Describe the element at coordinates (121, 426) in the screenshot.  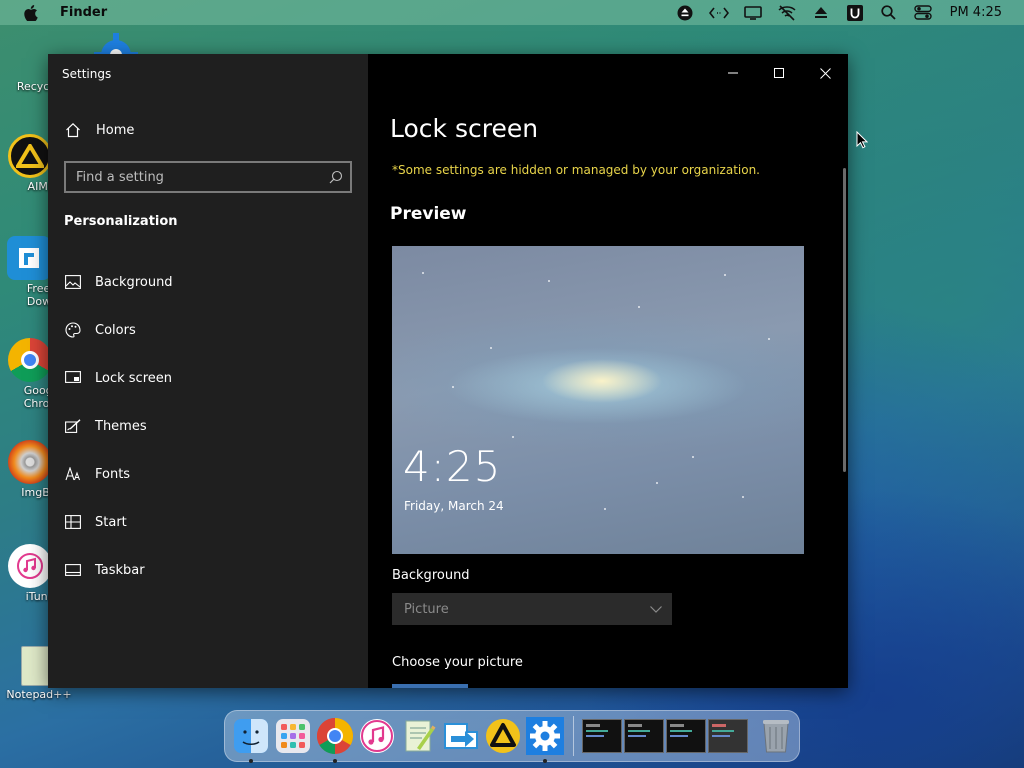
I see `sidebar-item-label: Themes` at that location.